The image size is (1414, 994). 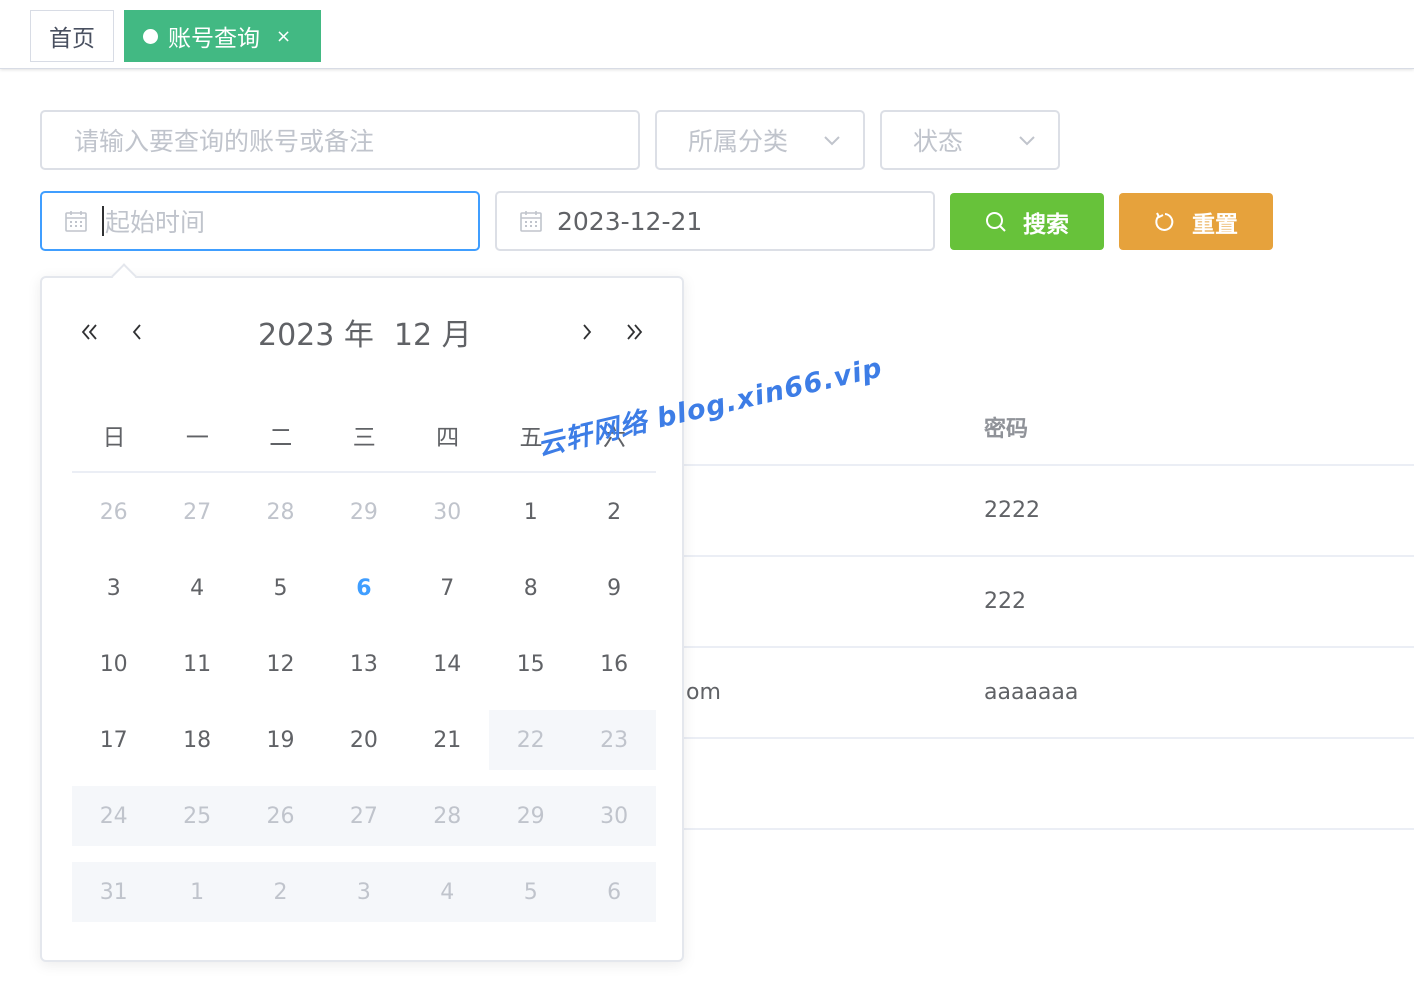 I want to click on search-icon, so click(x=996, y=221).